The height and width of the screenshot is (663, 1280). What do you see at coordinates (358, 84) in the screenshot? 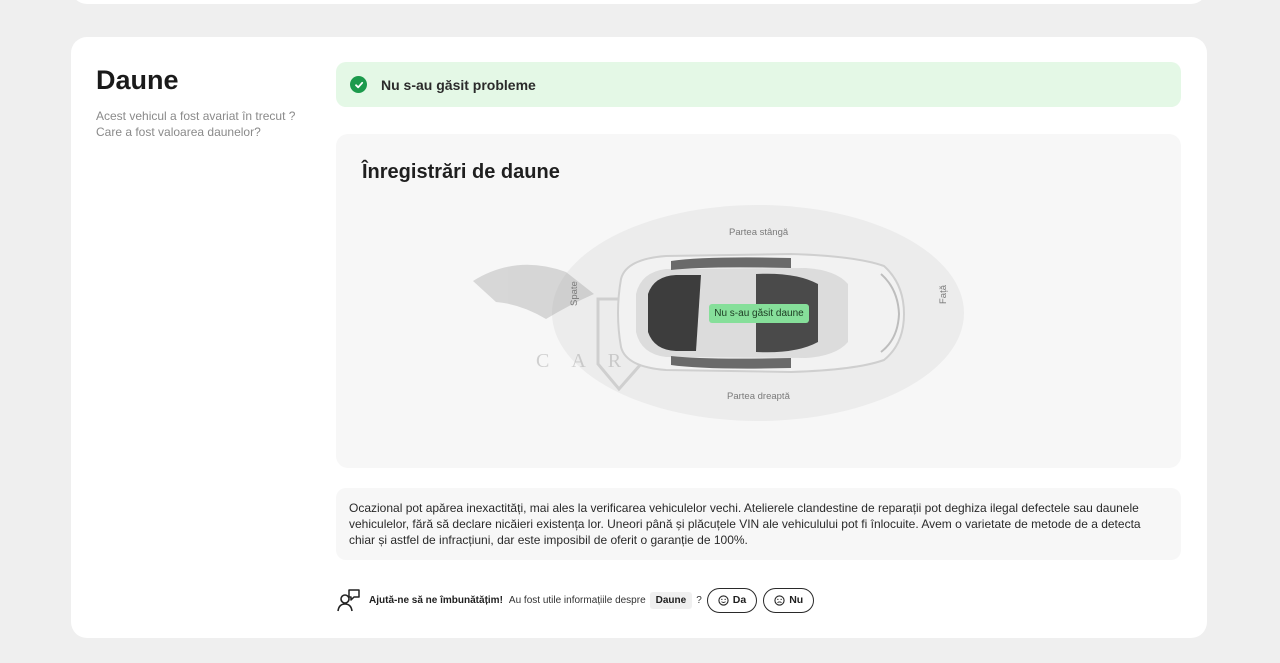
I see `check-circle-icon` at bounding box center [358, 84].